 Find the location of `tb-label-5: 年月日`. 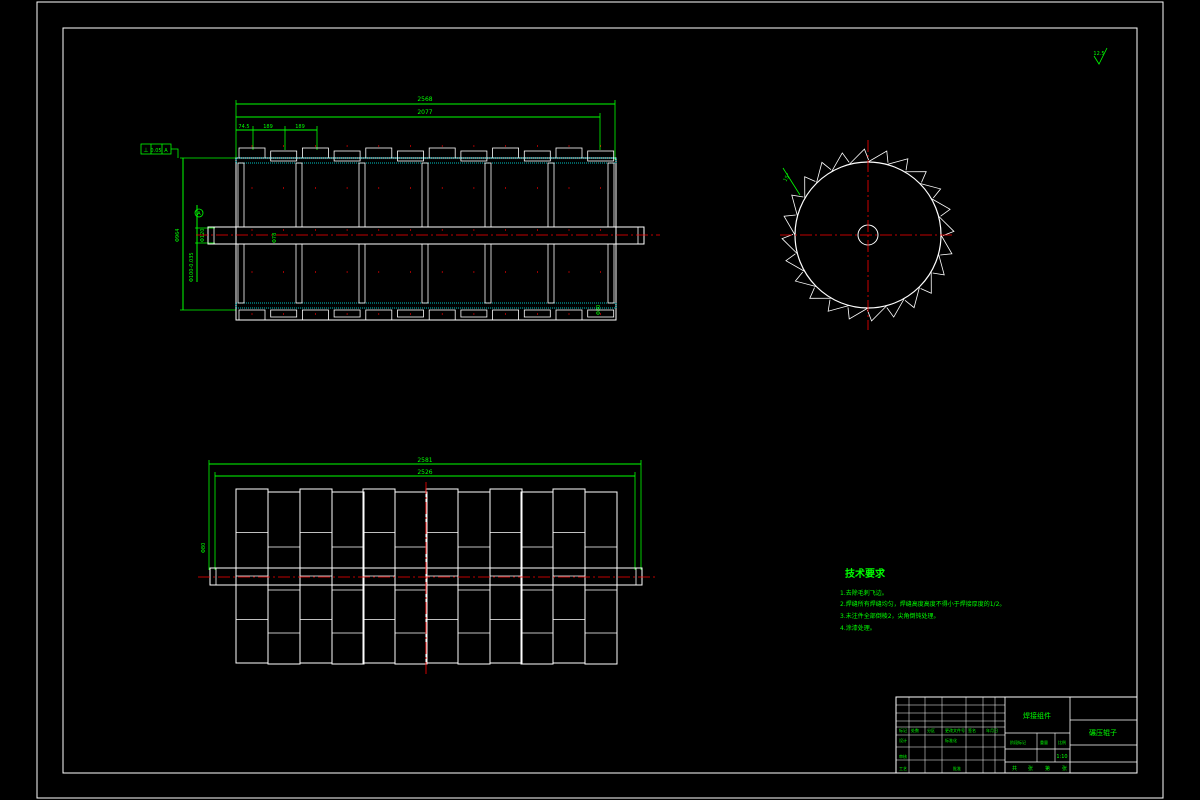

tb-label-5: 年月日 is located at coordinates (992, 730).